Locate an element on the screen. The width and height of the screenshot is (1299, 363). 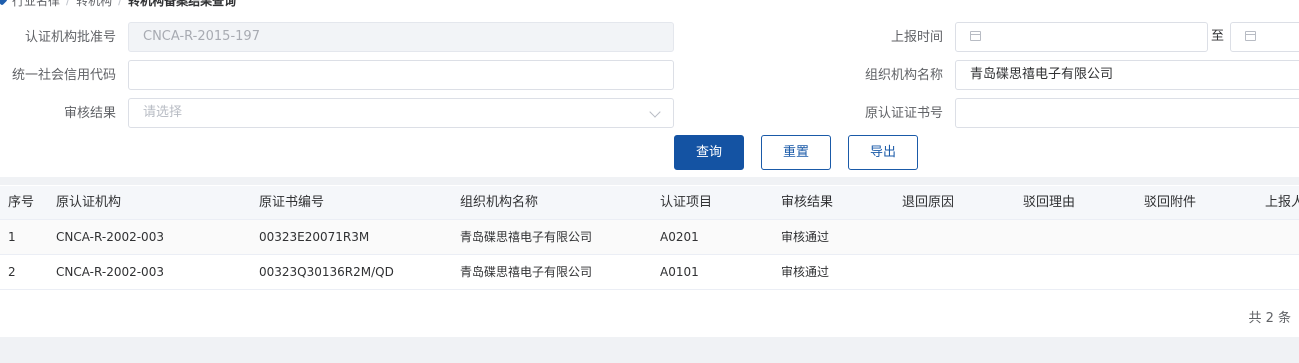
report-time-start-field is located at coordinates (1081, 37).